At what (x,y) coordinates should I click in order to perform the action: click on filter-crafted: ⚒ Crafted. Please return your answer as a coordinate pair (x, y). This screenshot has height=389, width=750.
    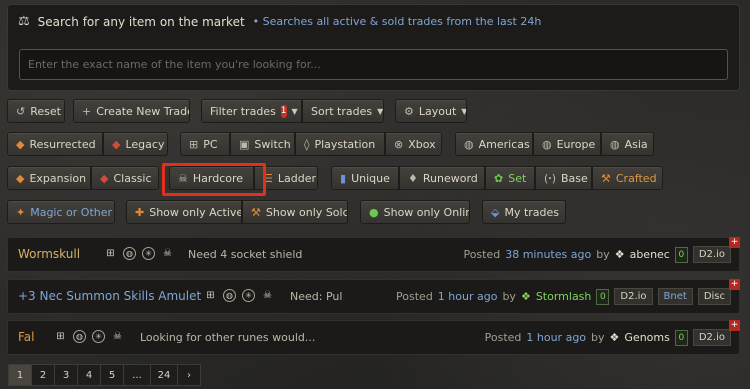
    Looking at the image, I should click on (627, 178).